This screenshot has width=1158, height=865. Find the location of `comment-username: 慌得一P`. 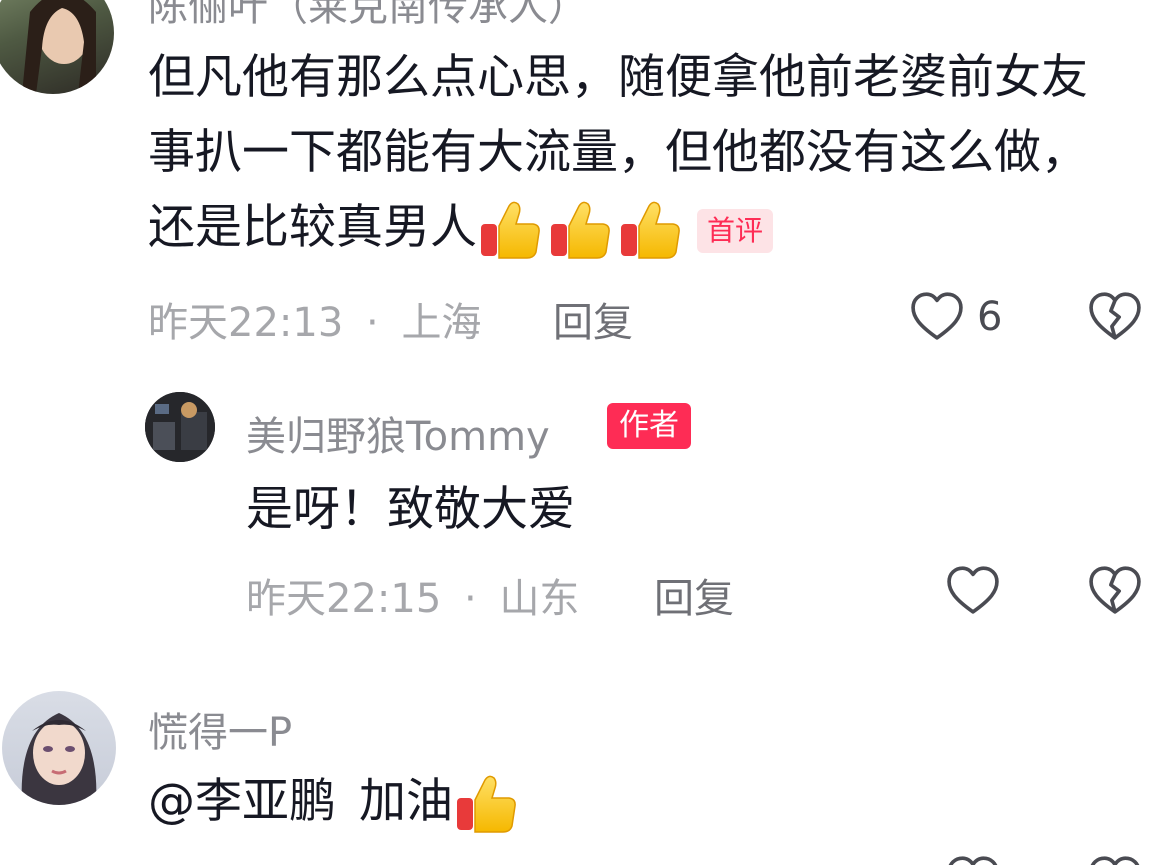

comment-username: 慌得一P is located at coordinates (220, 729).